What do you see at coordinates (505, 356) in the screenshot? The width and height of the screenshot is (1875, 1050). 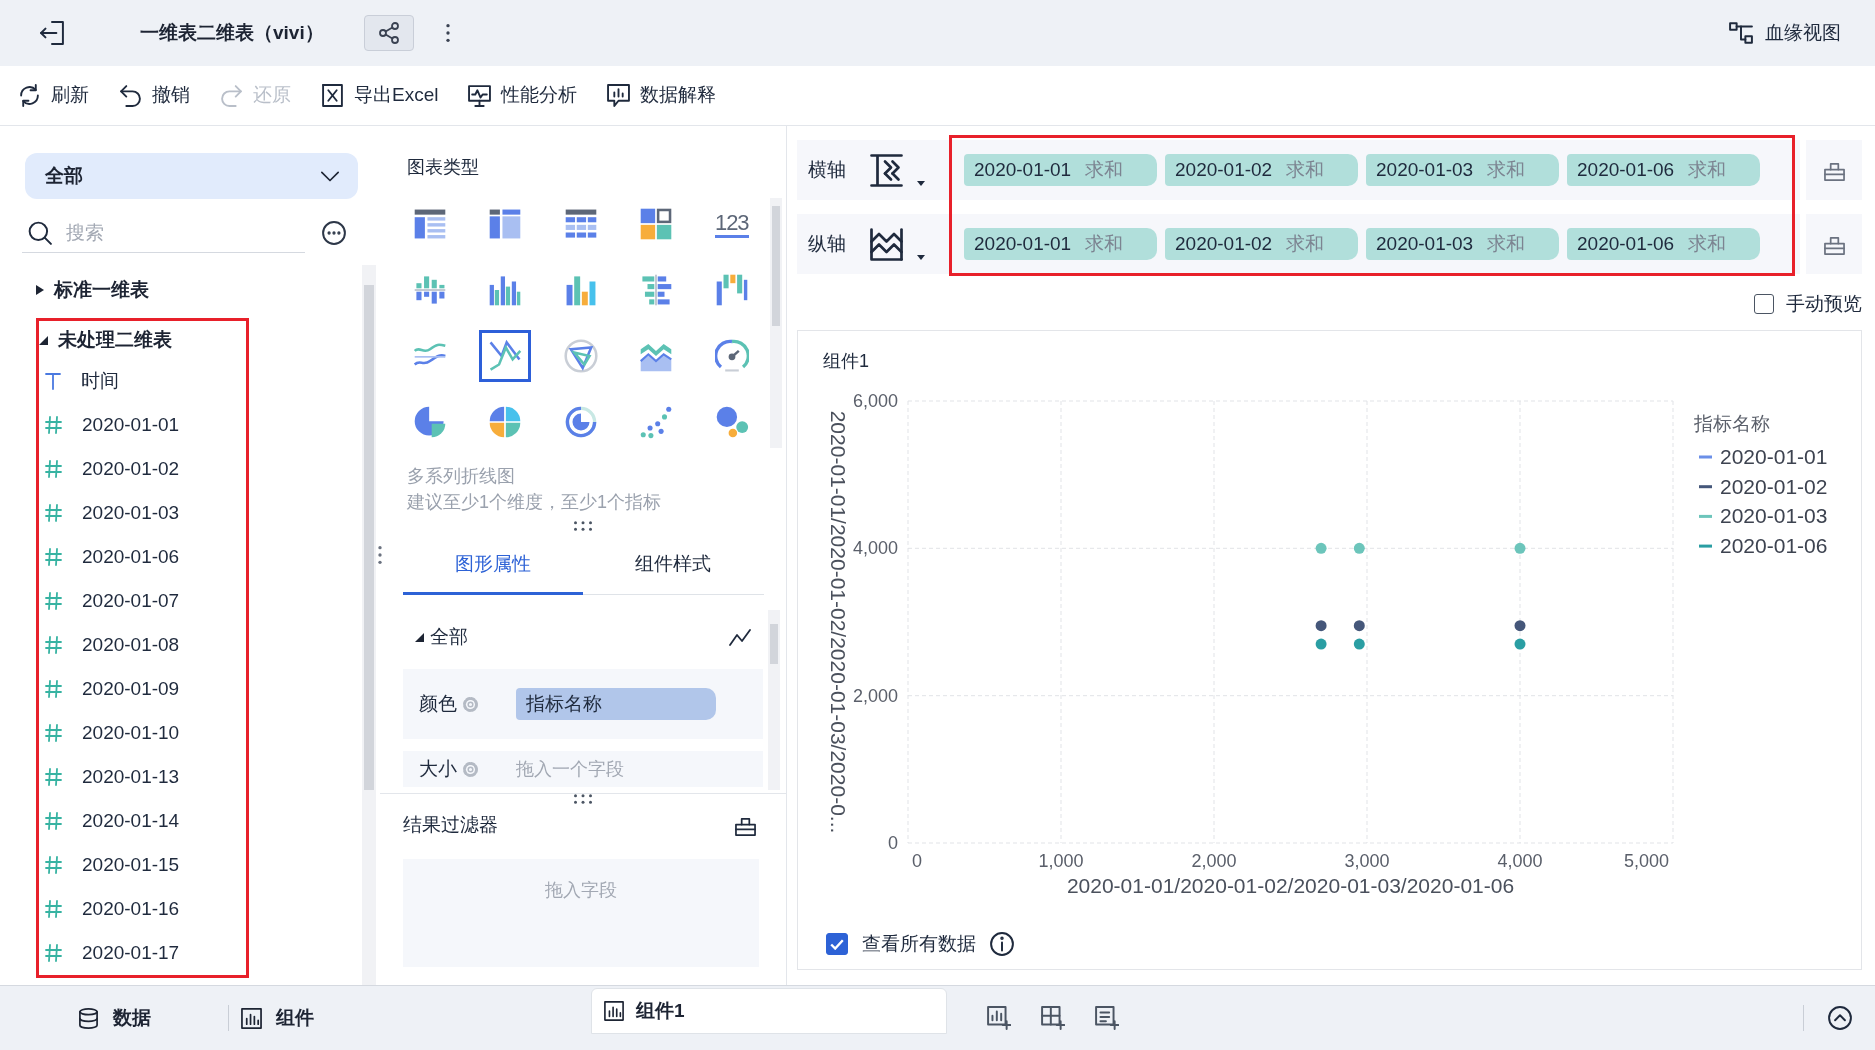 I see `chart-type-button` at bounding box center [505, 356].